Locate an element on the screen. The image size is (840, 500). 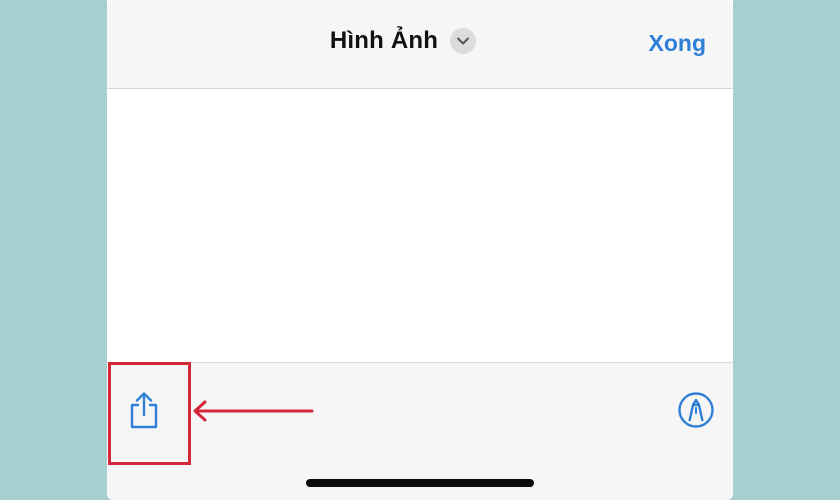
highlight-box is located at coordinates (149, 413).